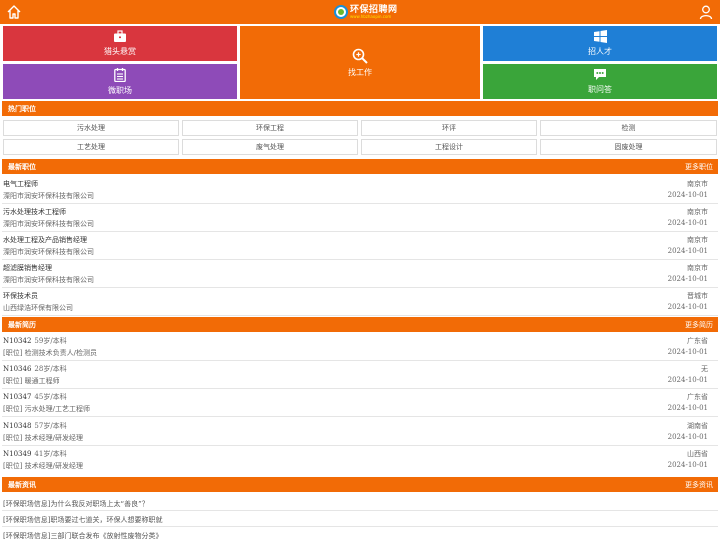 The height and width of the screenshot is (543, 720). I want to click on job-title: 污水处理技术工程师, so click(34, 212).